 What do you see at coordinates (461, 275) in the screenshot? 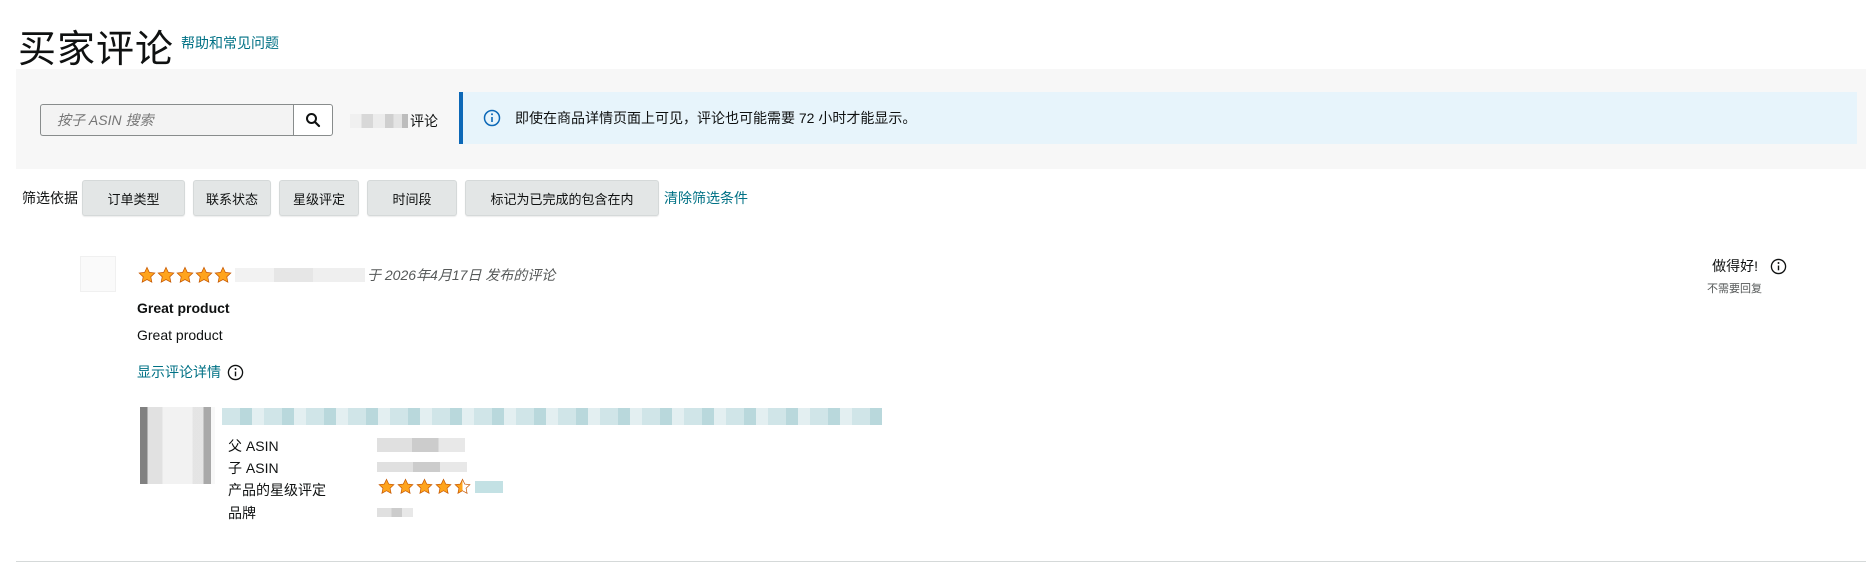
I see `review-posted-date: 于 2026年4月17日 发布的评论` at bounding box center [461, 275].